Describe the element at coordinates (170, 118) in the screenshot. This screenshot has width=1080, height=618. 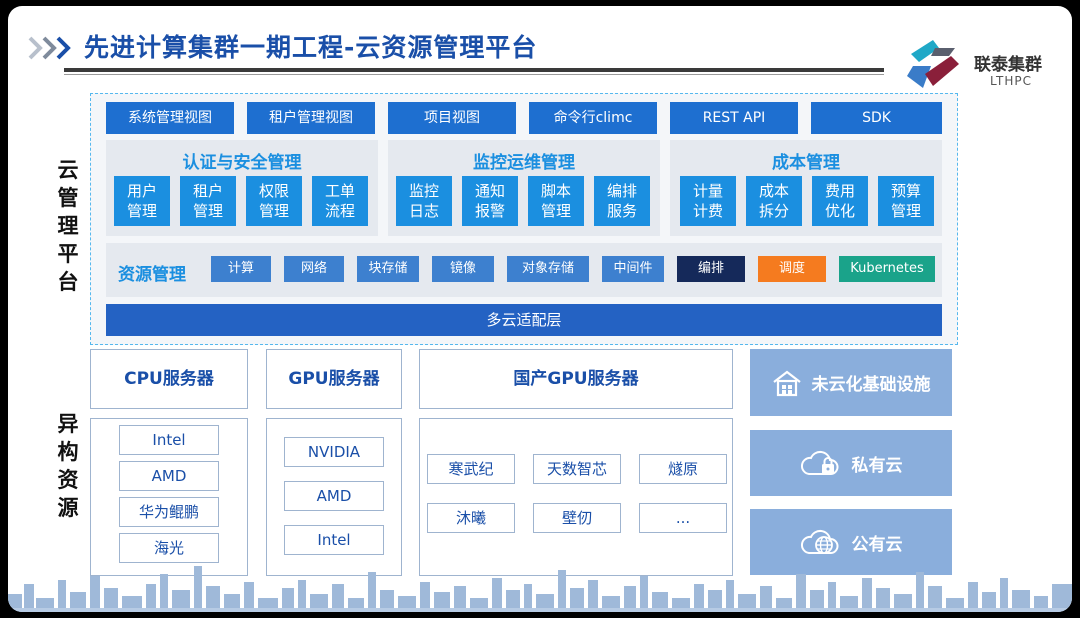
I see `tab-system-view: 系统管理视图` at that location.